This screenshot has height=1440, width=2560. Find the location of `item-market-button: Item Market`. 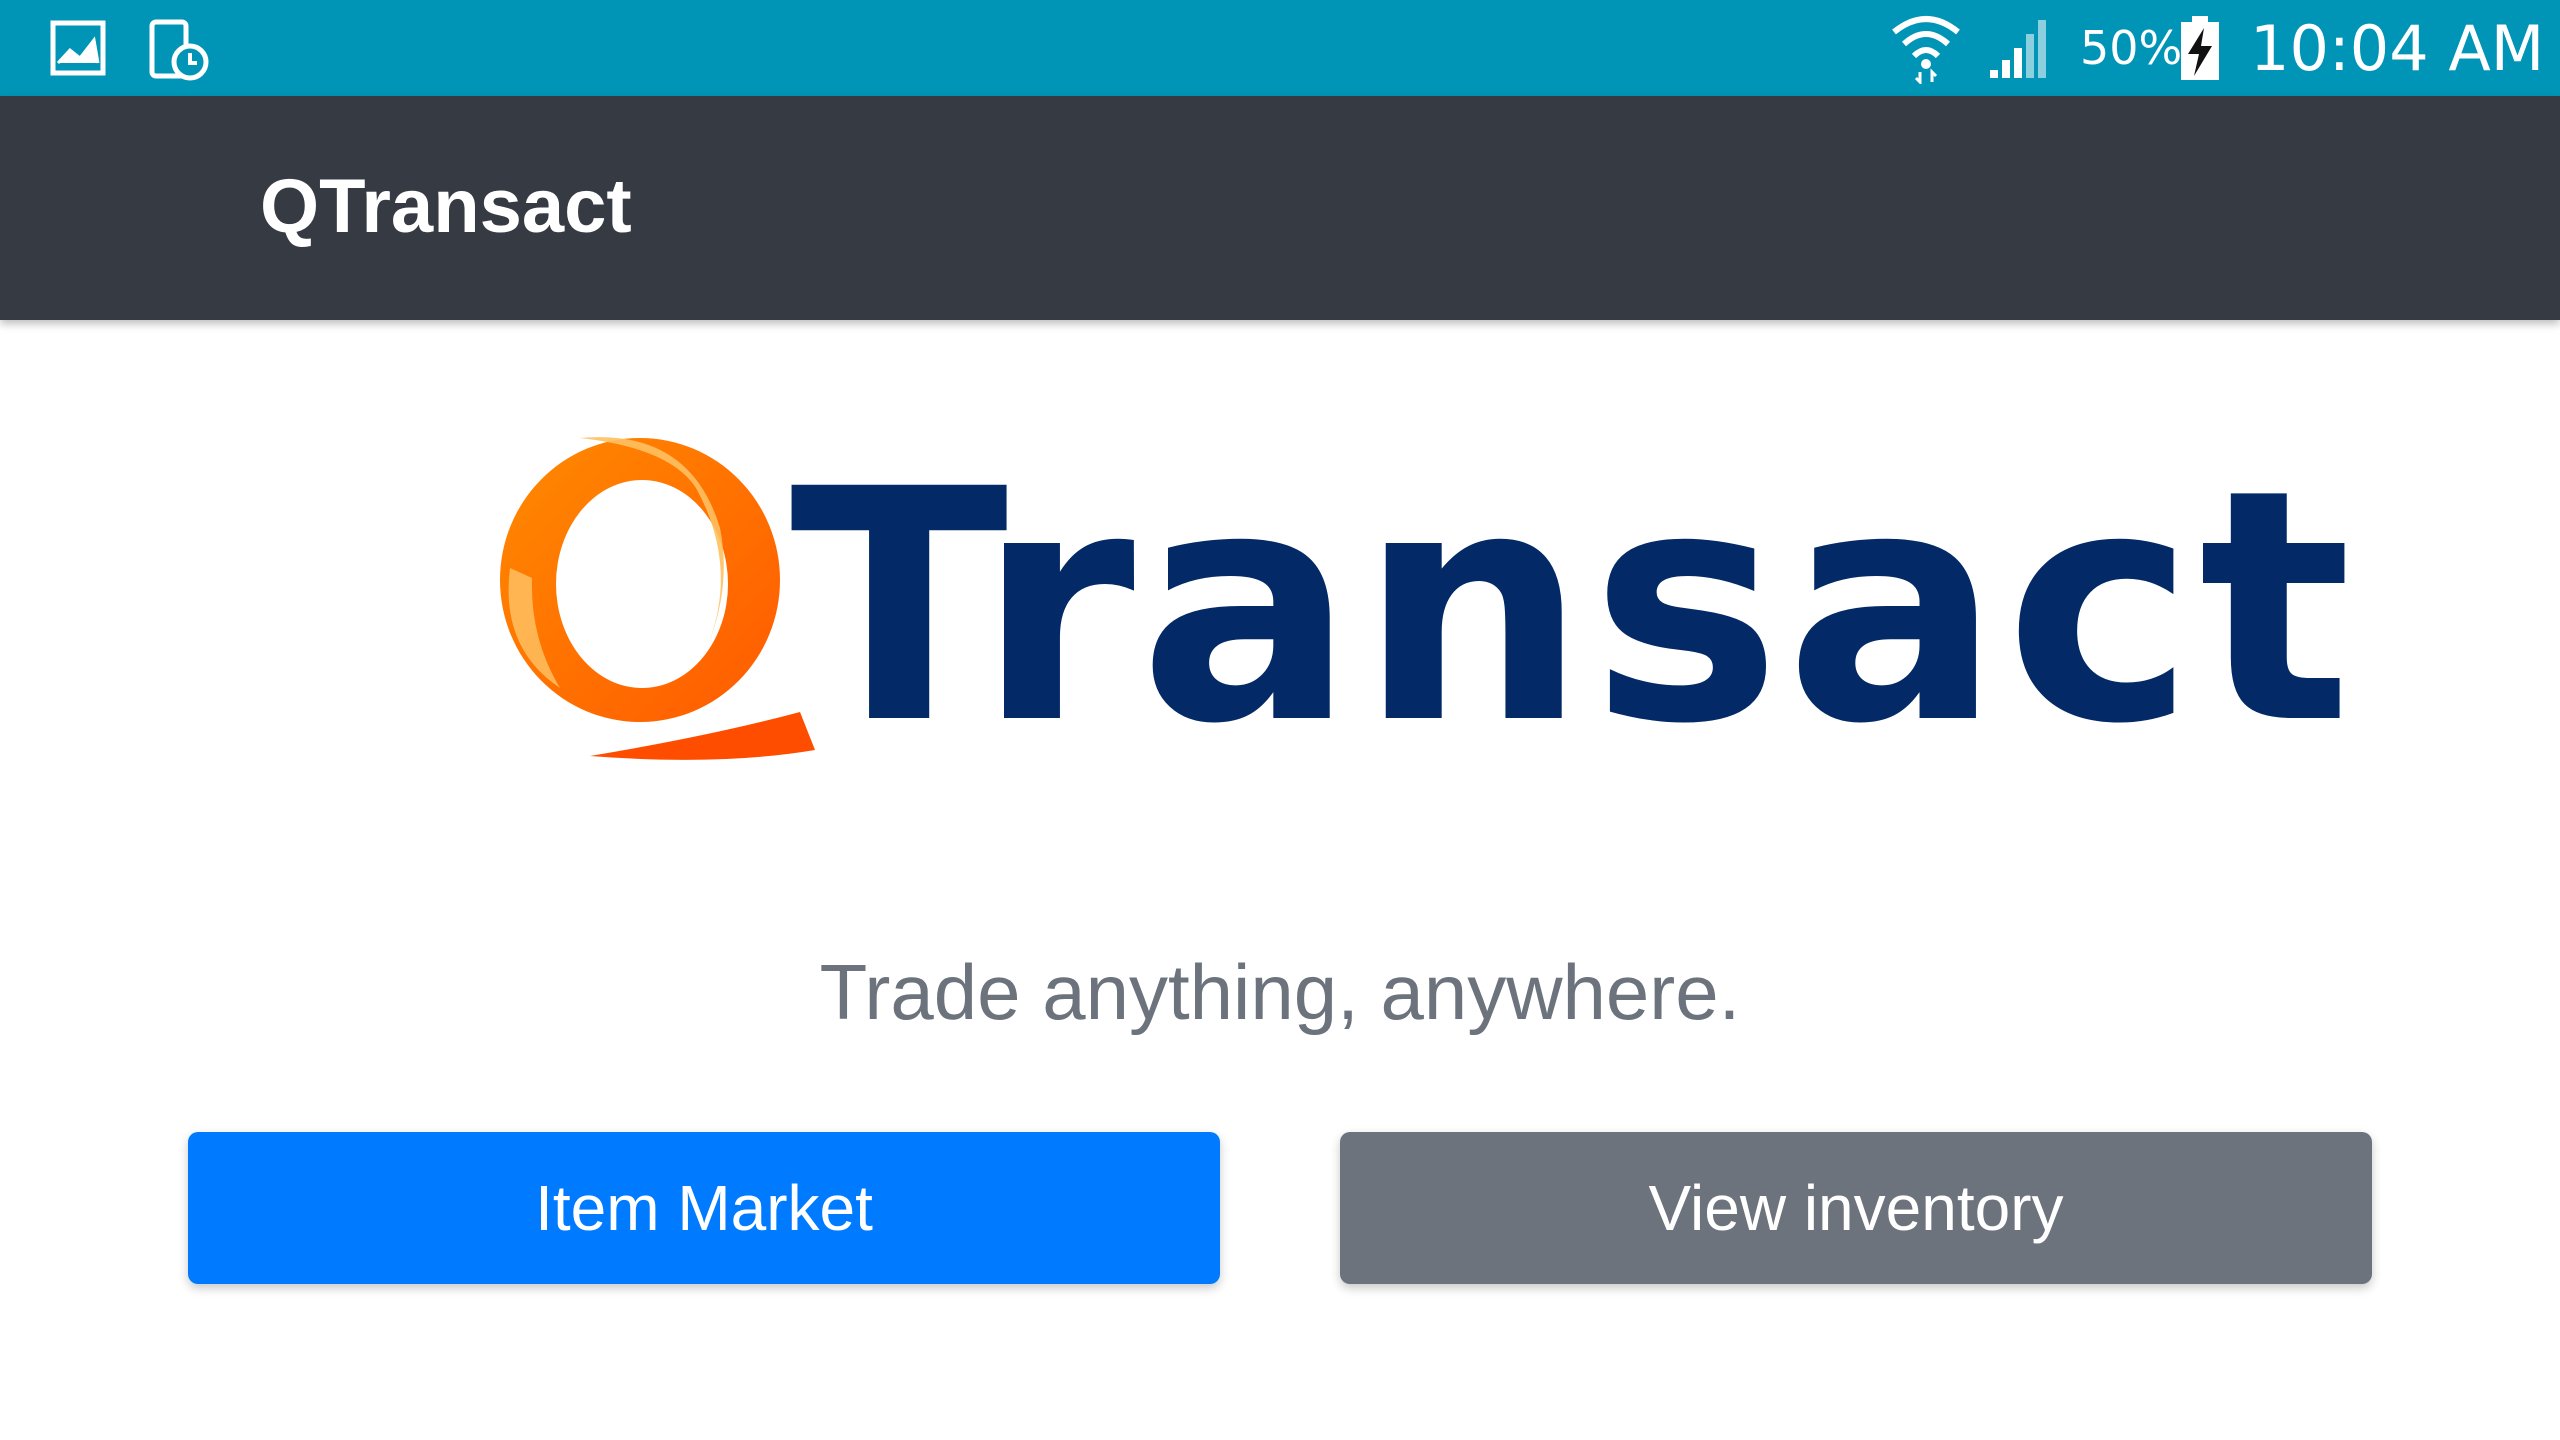

item-market-button: Item Market is located at coordinates (704, 1208).